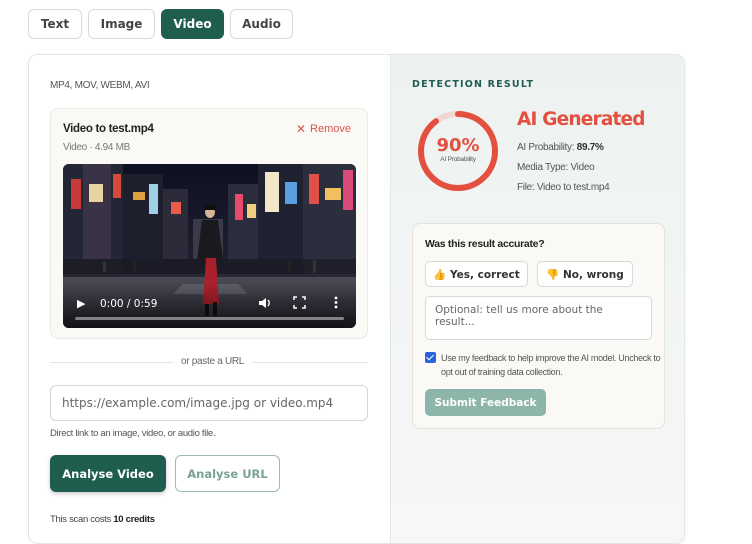 The image size is (752, 544). What do you see at coordinates (134, 519) in the screenshot?
I see `scan-cost-value: 10 credits` at bounding box center [134, 519].